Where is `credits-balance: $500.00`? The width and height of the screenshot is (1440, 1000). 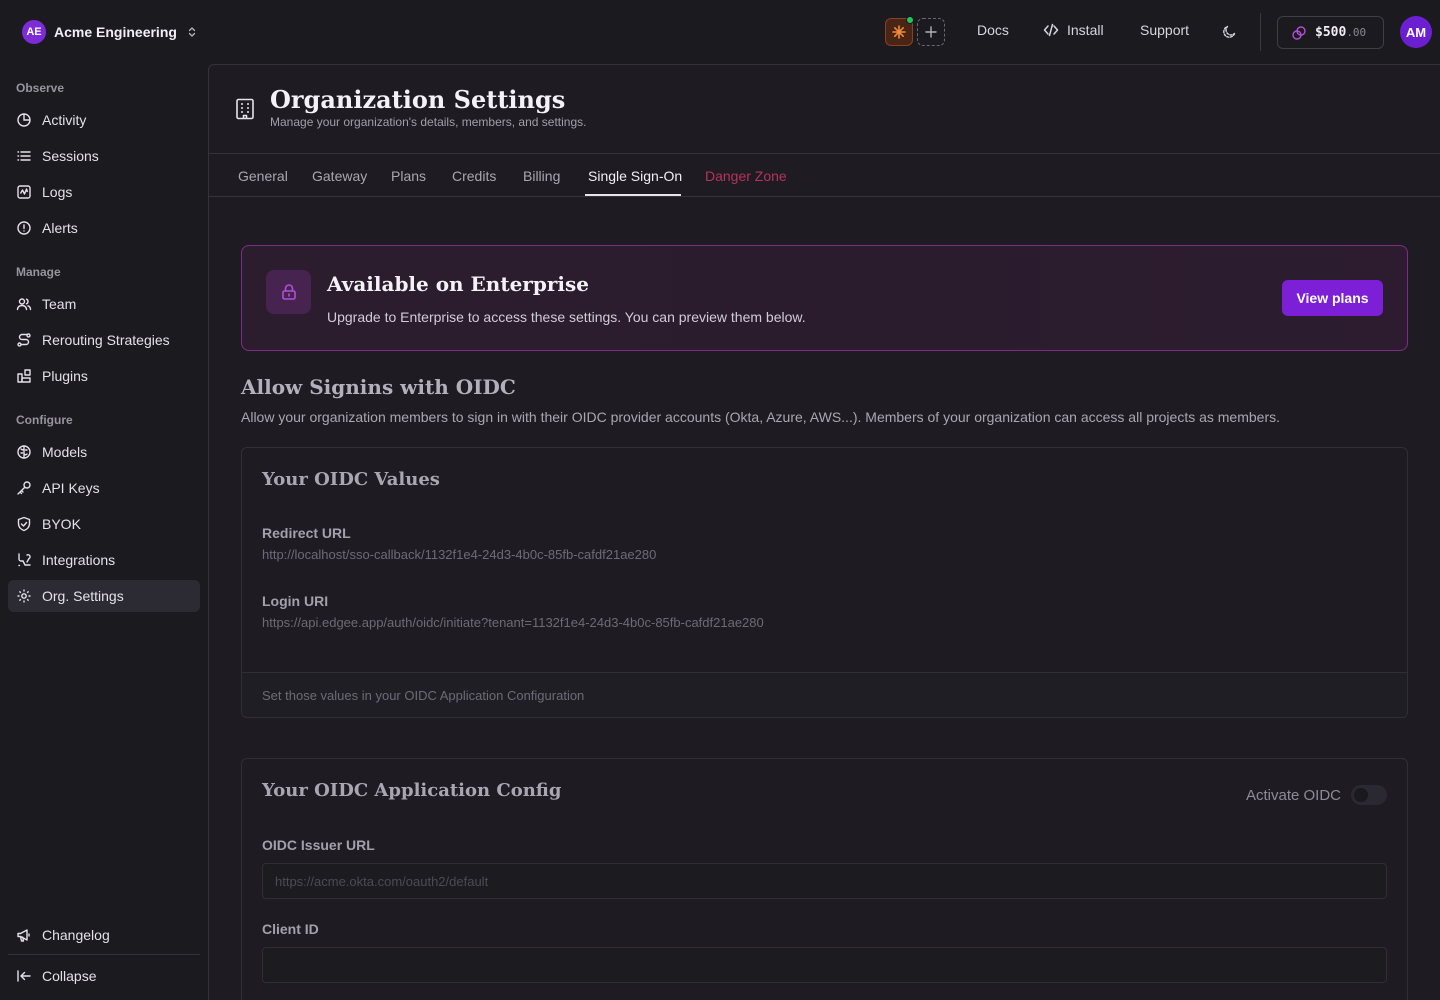
credits-balance: $500.00 is located at coordinates (1330, 32).